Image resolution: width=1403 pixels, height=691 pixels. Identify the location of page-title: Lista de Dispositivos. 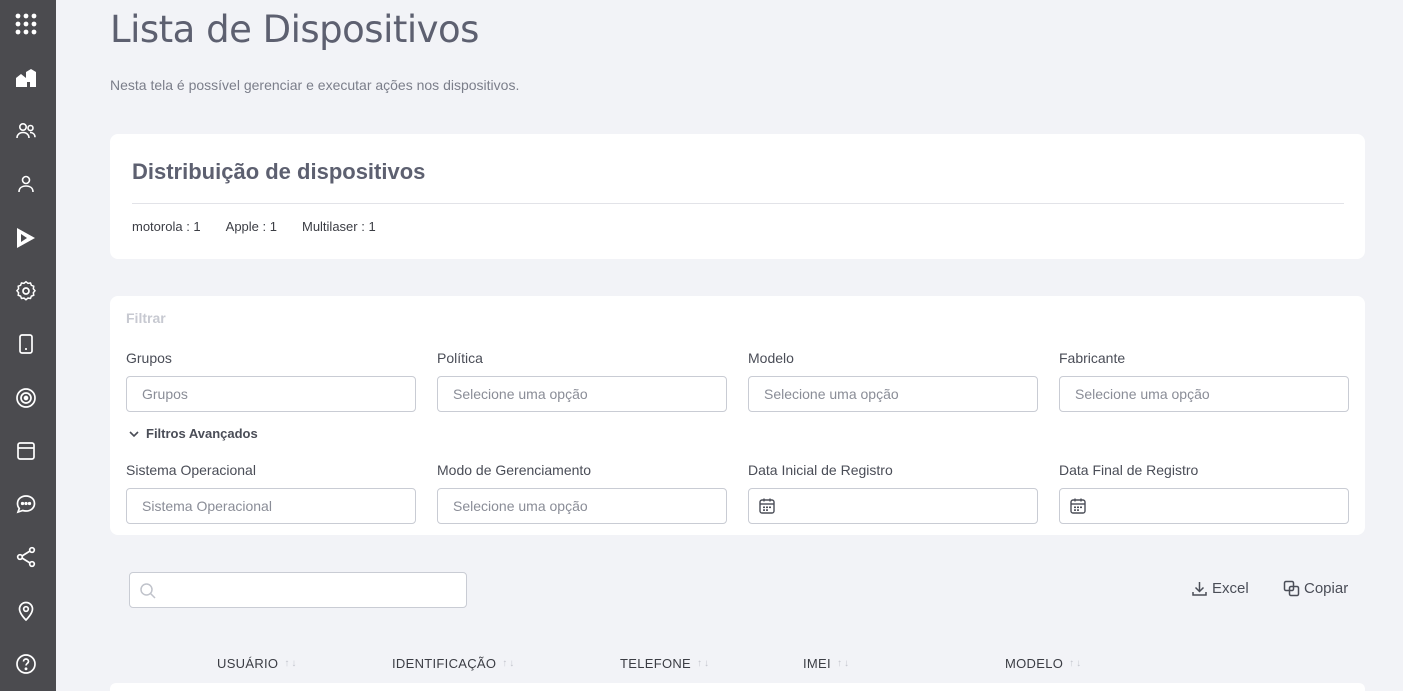
(294, 29).